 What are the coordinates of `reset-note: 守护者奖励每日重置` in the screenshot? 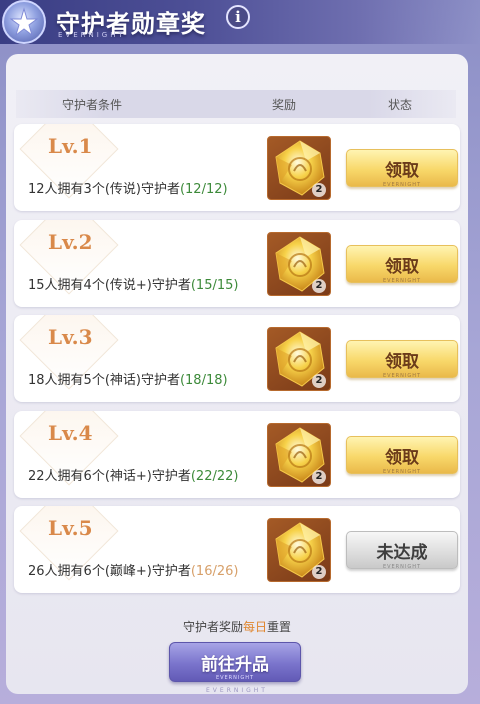 It's located at (237, 626).